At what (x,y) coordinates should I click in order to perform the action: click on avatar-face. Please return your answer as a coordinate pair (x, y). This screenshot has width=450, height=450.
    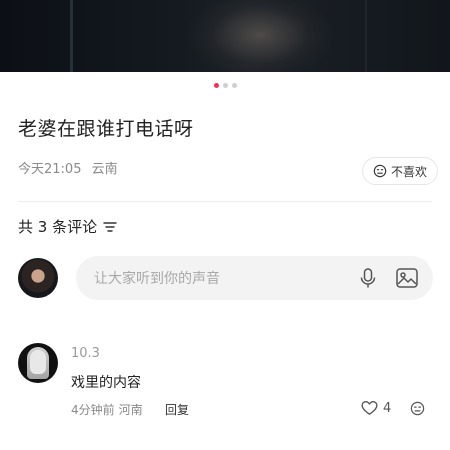
    Looking at the image, I should click on (38, 362).